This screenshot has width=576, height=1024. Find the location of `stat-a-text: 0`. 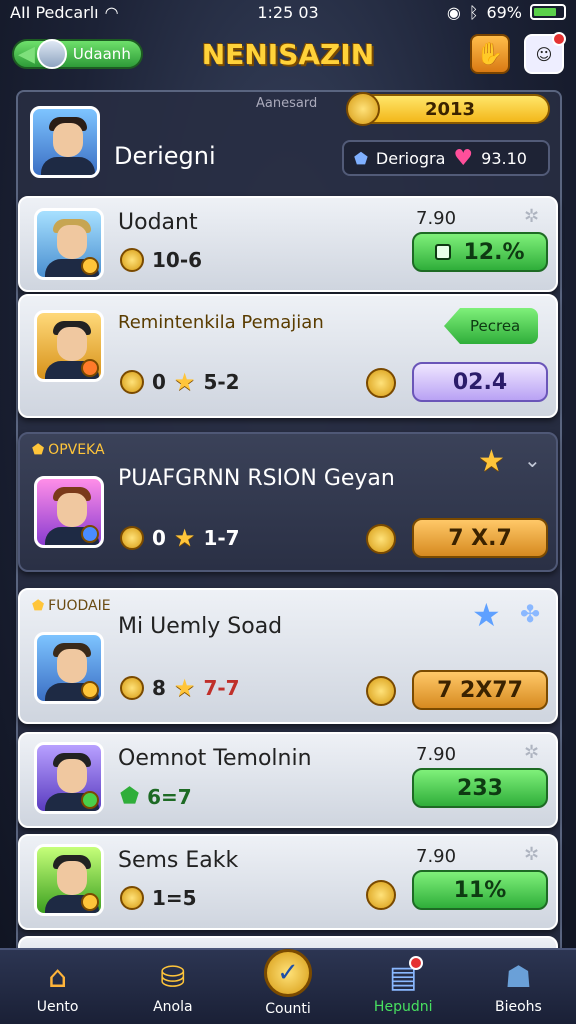

stat-a-text: 0 is located at coordinates (159, 382).